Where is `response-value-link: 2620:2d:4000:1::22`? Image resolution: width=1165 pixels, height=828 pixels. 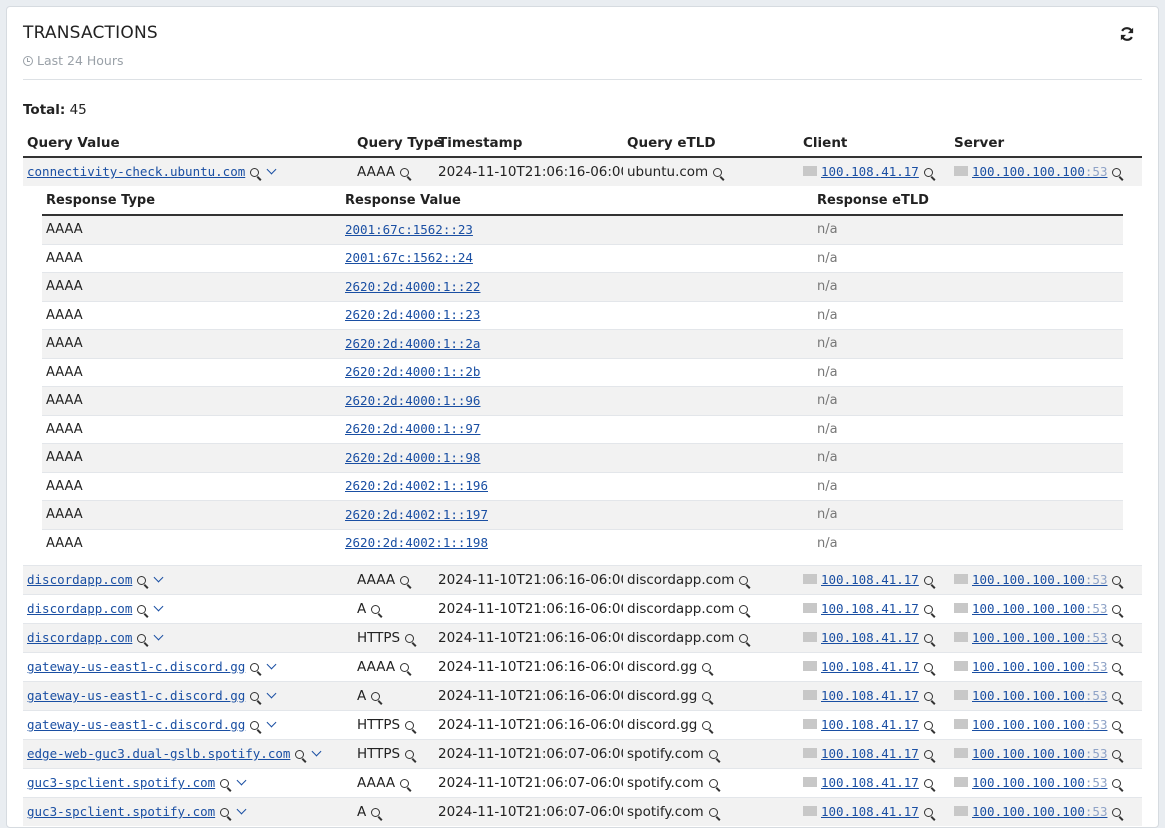 response-value-link: 2620:2d:4000:1::22 is located at coordinates (412, 286).